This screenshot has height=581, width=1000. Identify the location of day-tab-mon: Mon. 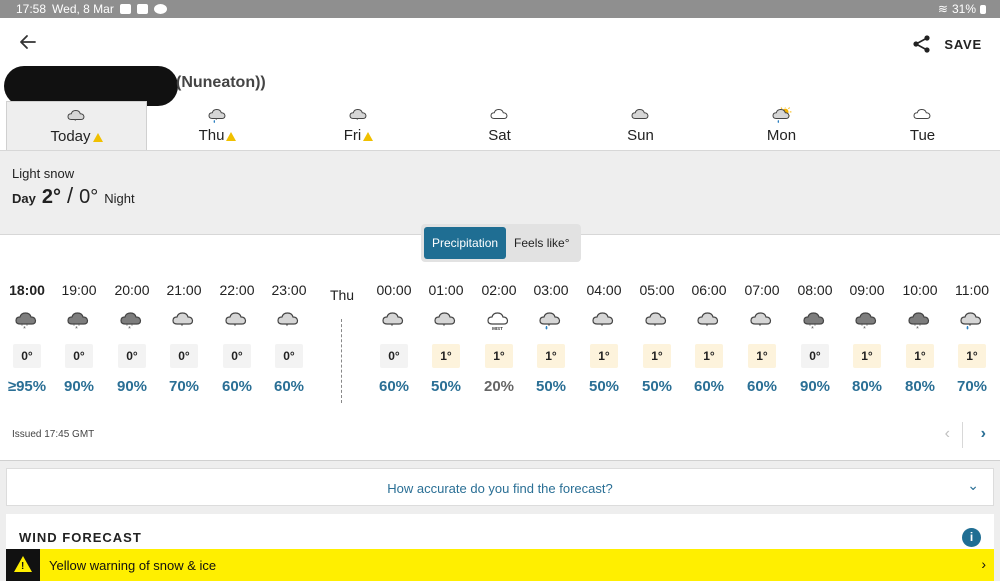
(781, 125).